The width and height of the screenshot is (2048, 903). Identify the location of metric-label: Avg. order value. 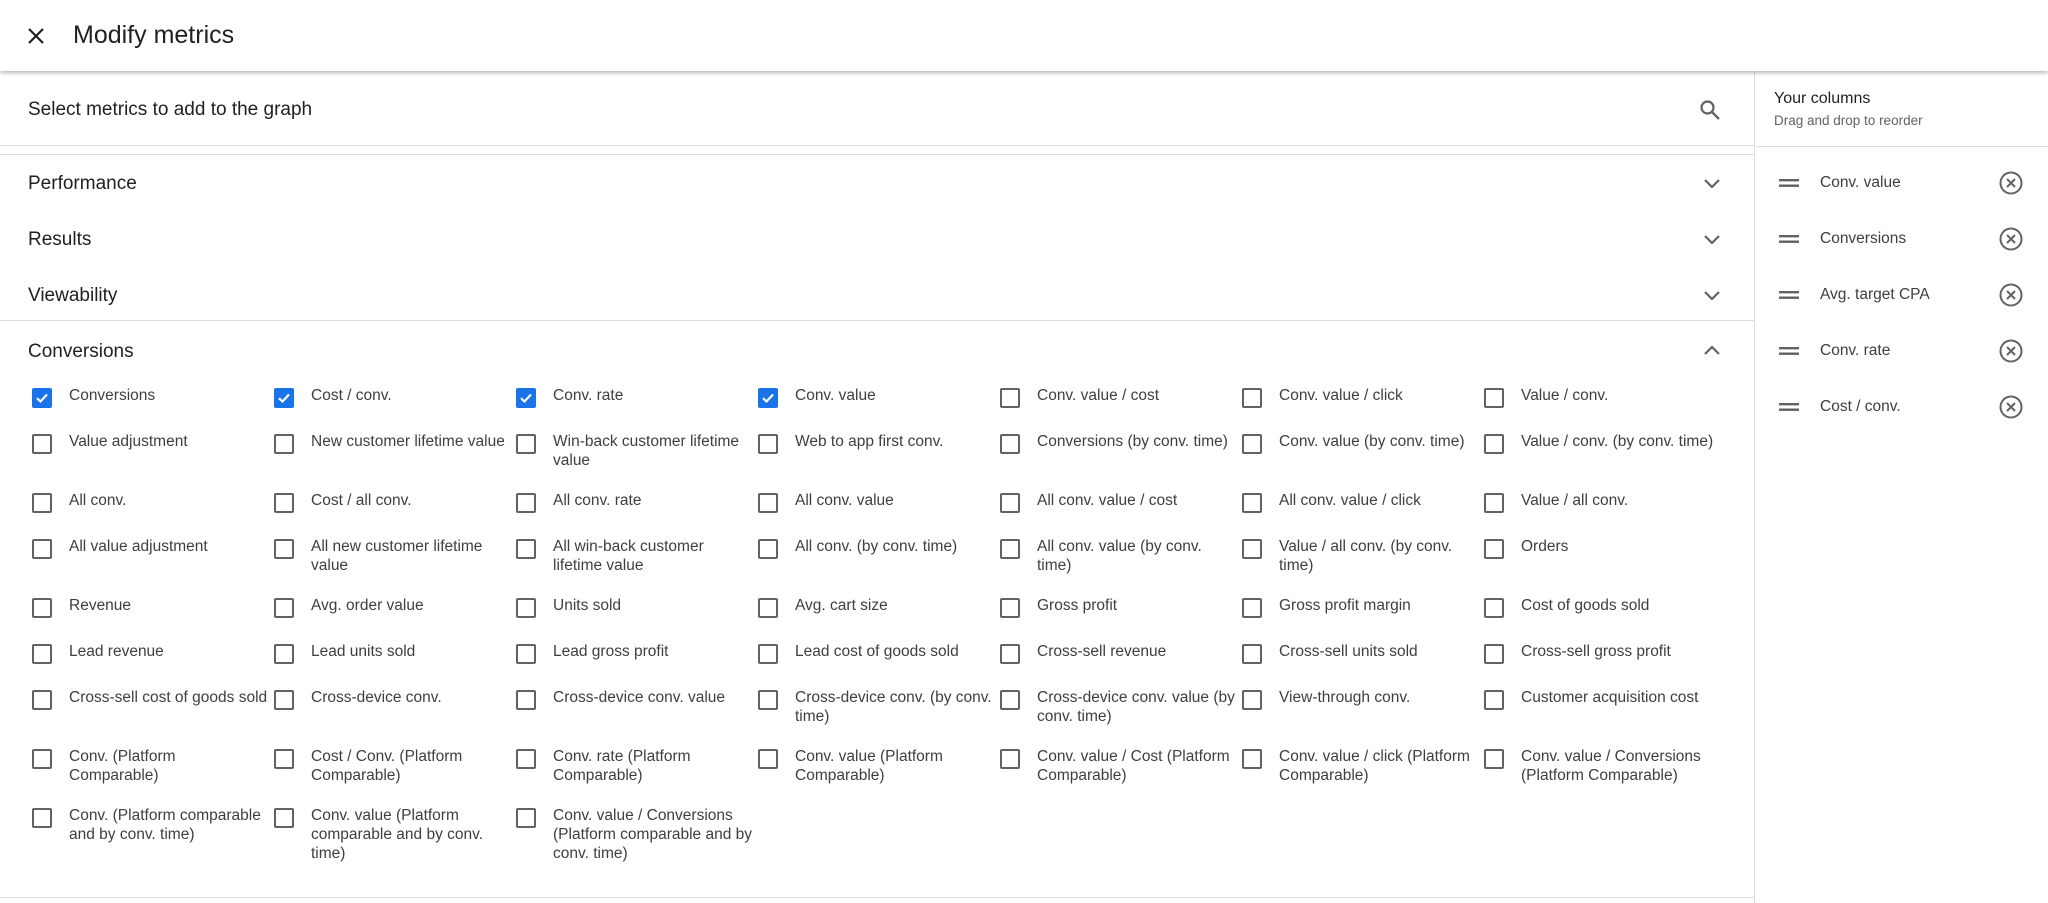
(367, 605).